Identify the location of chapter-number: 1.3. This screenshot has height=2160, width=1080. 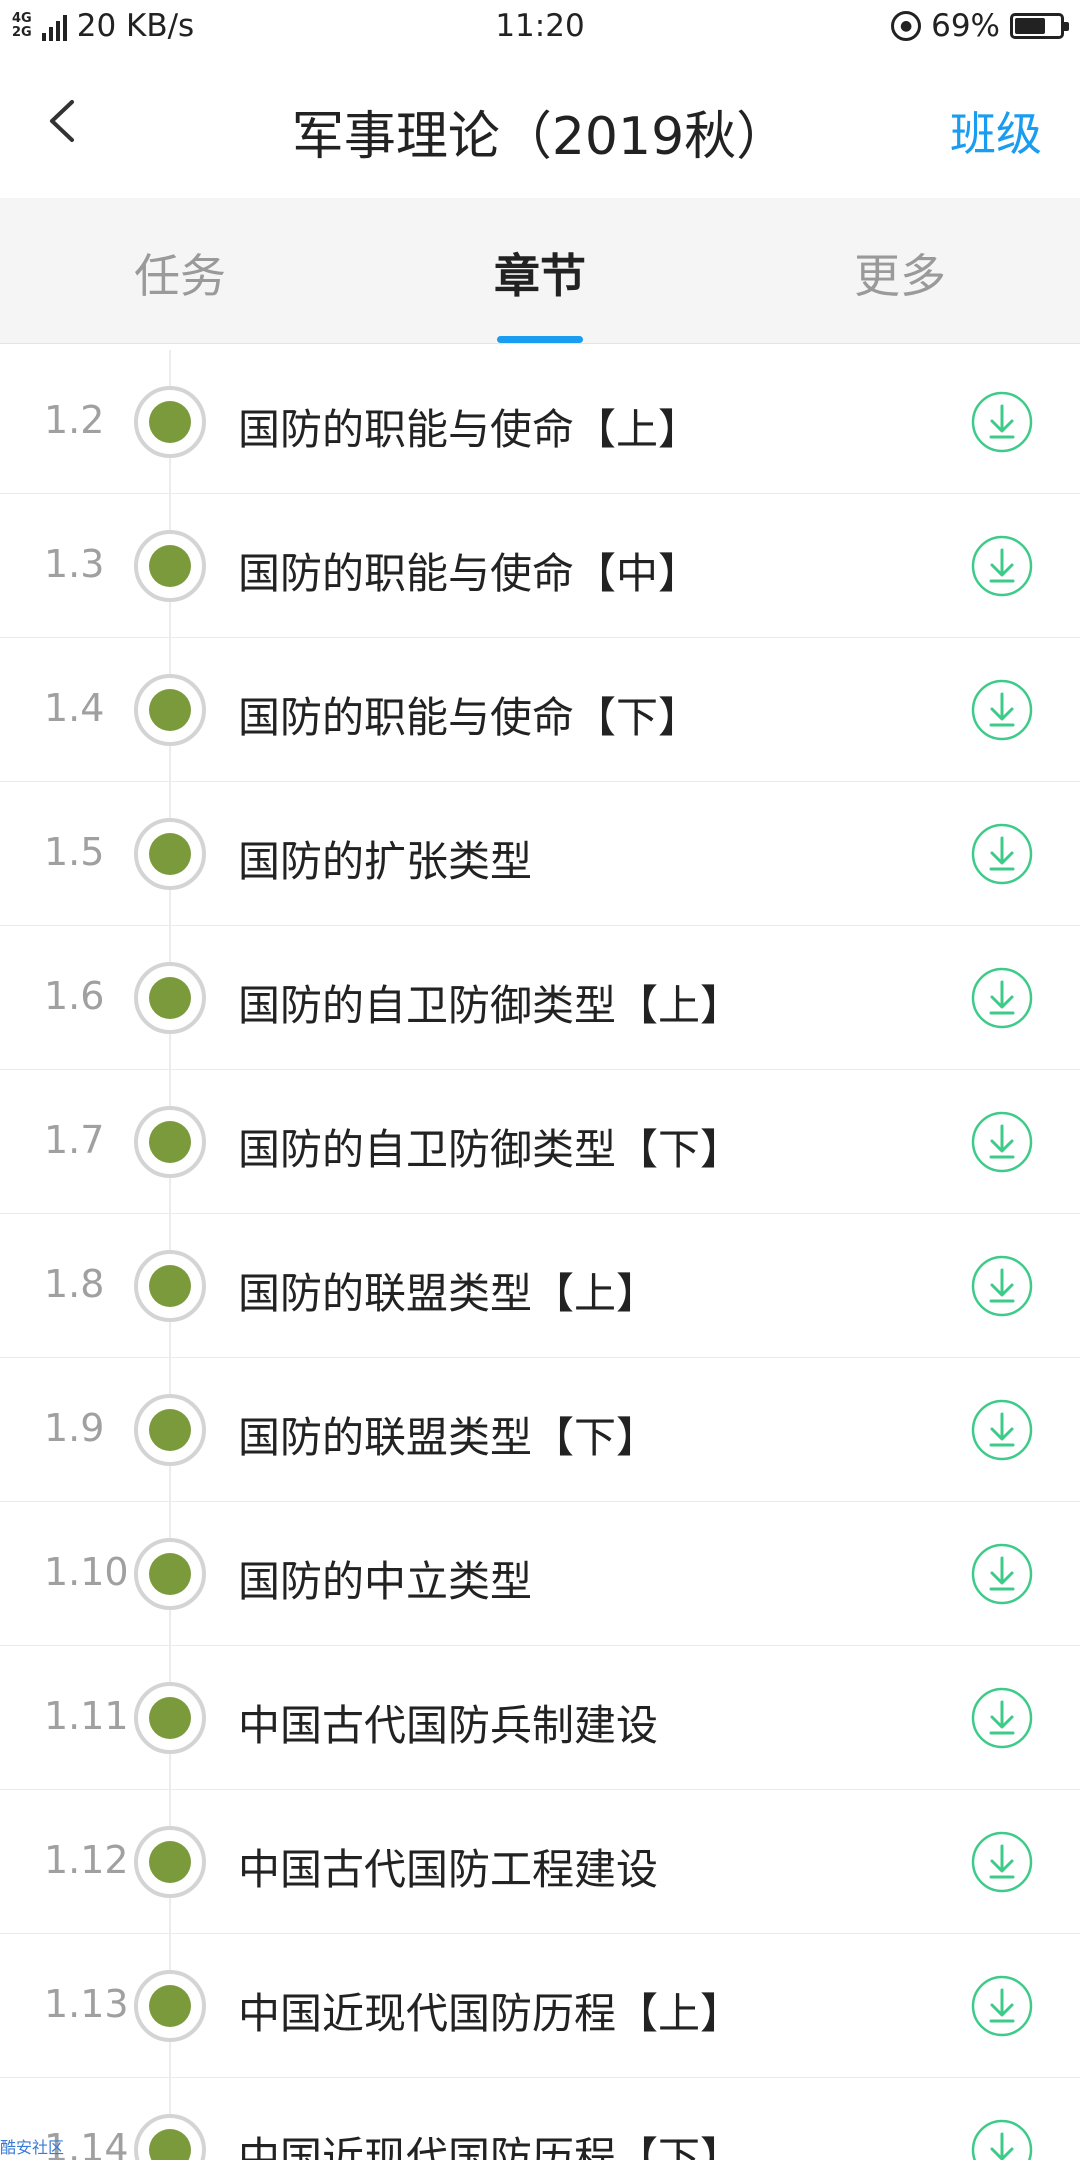
(74, 564).